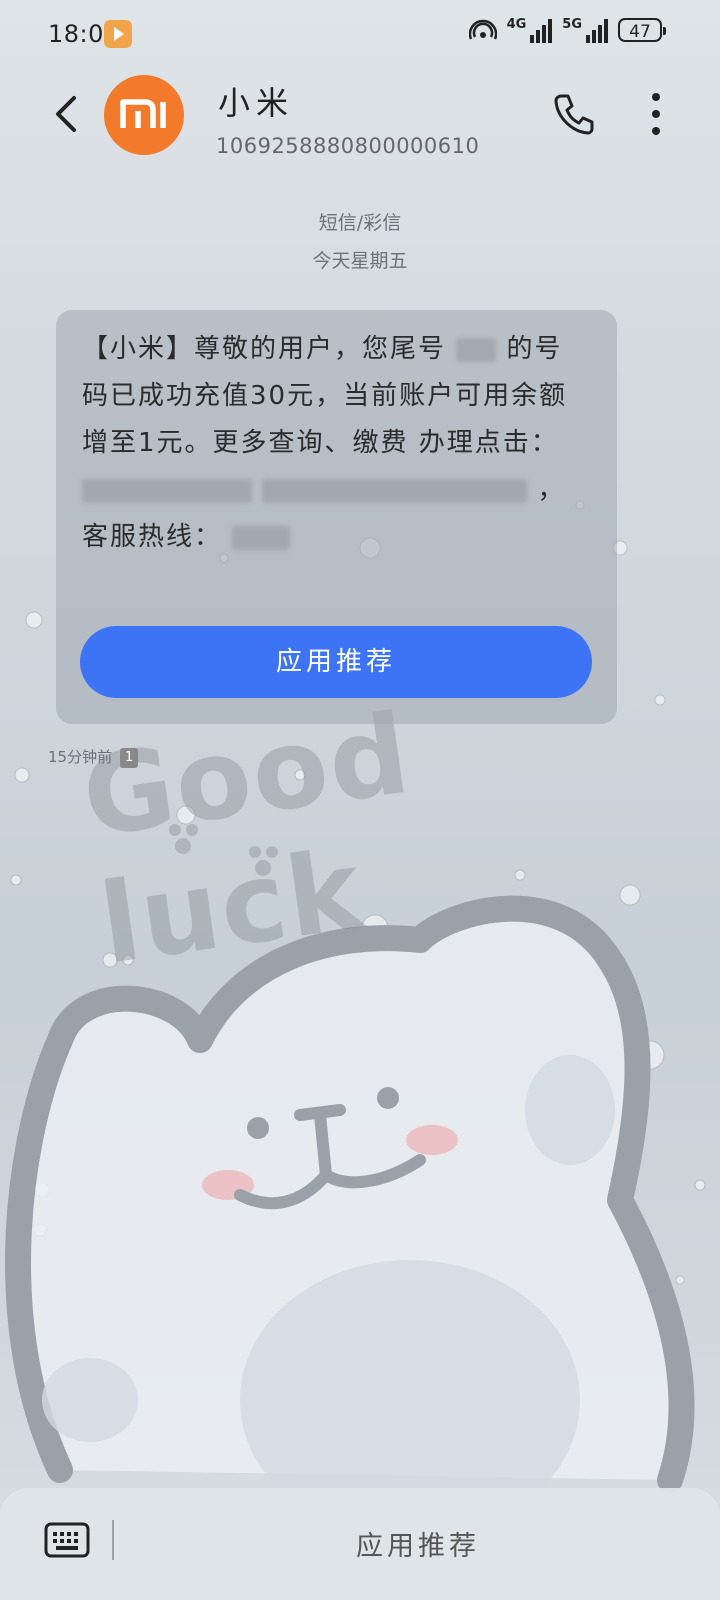 Image resolution: width=720 pixels, height=1600 pixels. What do you see at coordinates (68, 114) in the screenshot?
I see `back-arrow-icon` at bounding box center [68, 114].